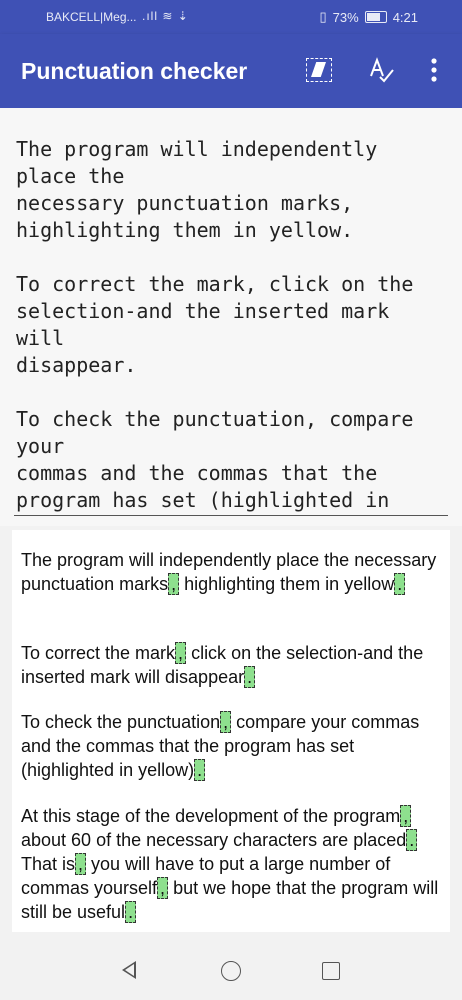 The height and width of the screenshot is (1000, 462). Describe the element at coordinates (434, 70) in the screenshot. I see `more-vert-icon` at that location.